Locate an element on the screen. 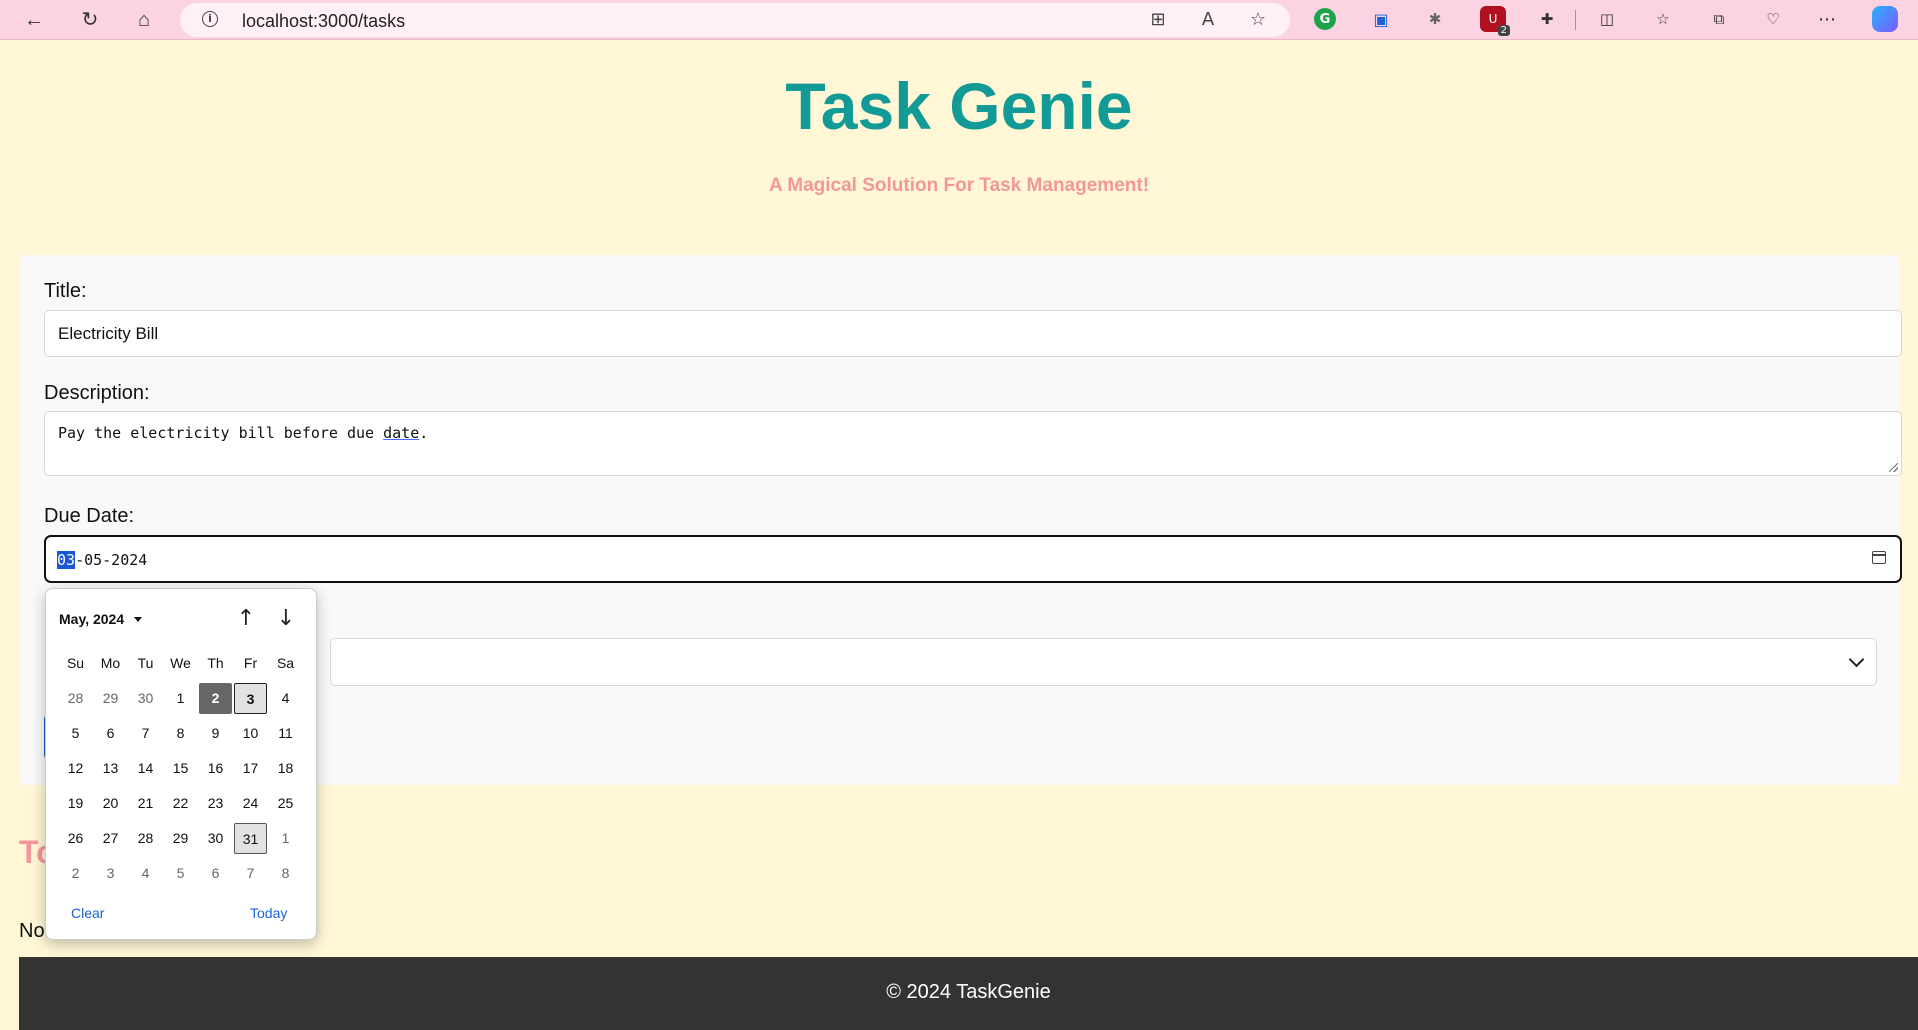  calendar-day: 24 is located at coordinates (250, 803).